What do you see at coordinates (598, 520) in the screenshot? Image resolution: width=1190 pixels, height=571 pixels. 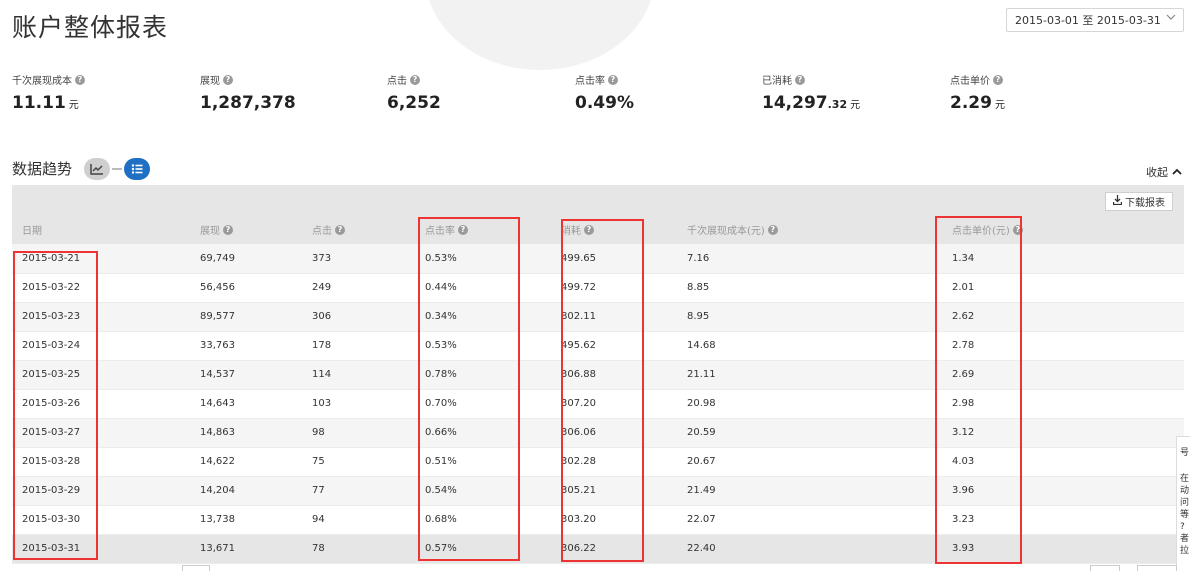 I see `table-row: 2015-03-30 13,738 94 0.68% 303.20 22.07 3.23` at bounding box center [598, 520].